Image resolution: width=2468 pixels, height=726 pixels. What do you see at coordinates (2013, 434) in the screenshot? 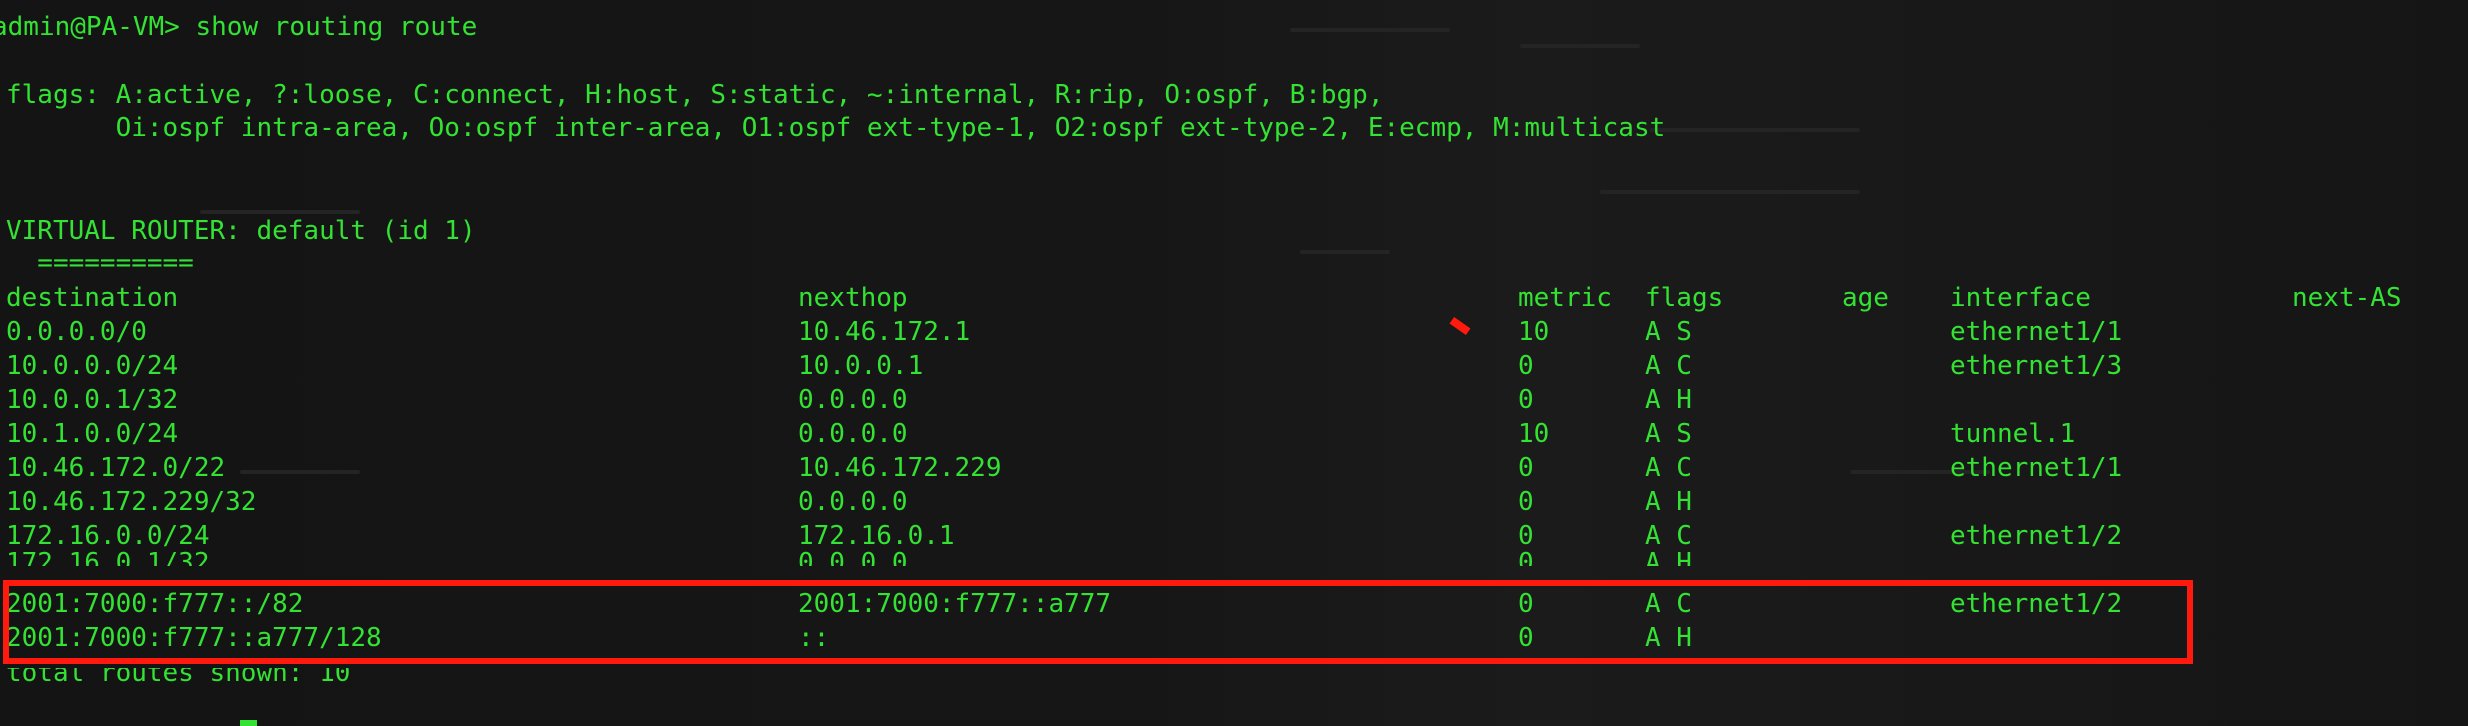
I see `route-interface: tunnel.1` at bounding box center [2013, 434].